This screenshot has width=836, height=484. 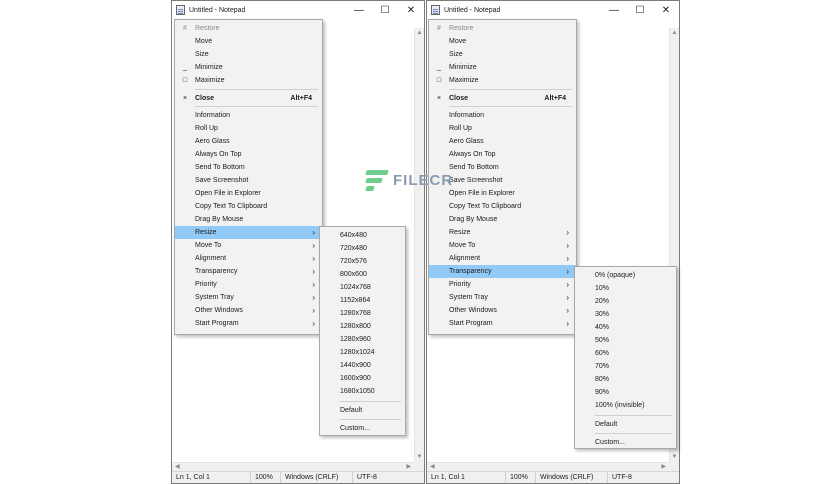 I want to click on submenu-item-1280x800: 1280x800, so click(x=362, y=326).